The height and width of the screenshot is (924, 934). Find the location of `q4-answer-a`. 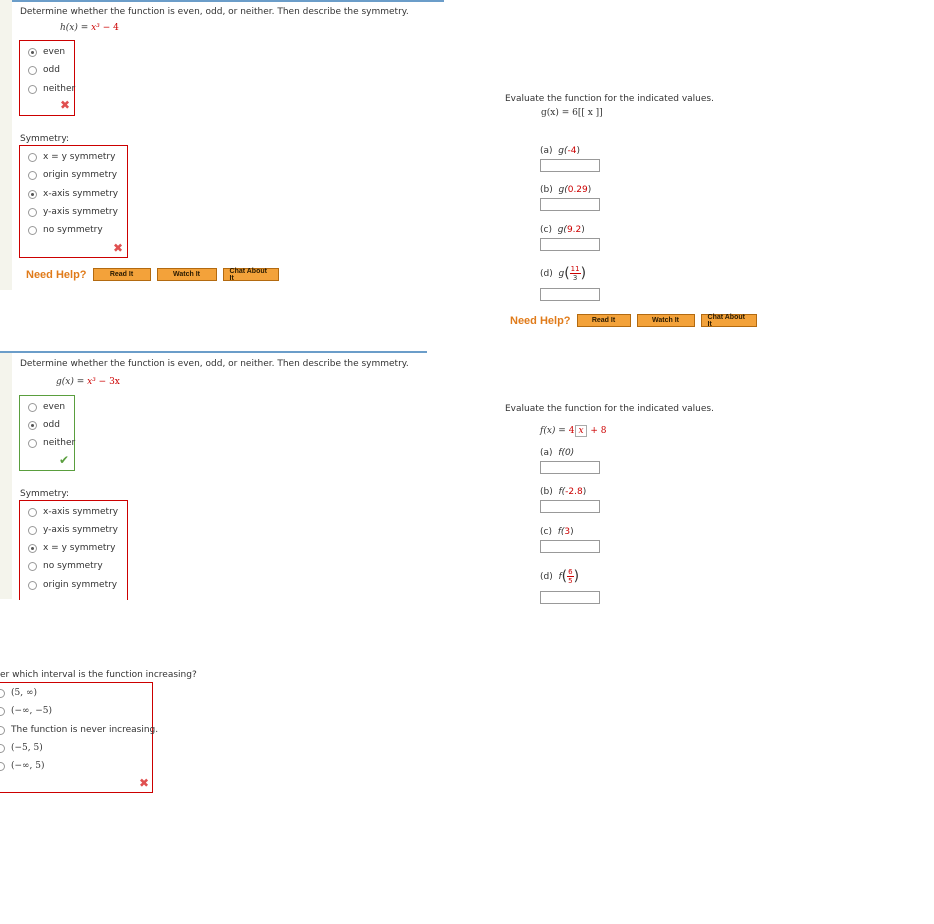

q4-answer-a is located at coordinates (570, 467).